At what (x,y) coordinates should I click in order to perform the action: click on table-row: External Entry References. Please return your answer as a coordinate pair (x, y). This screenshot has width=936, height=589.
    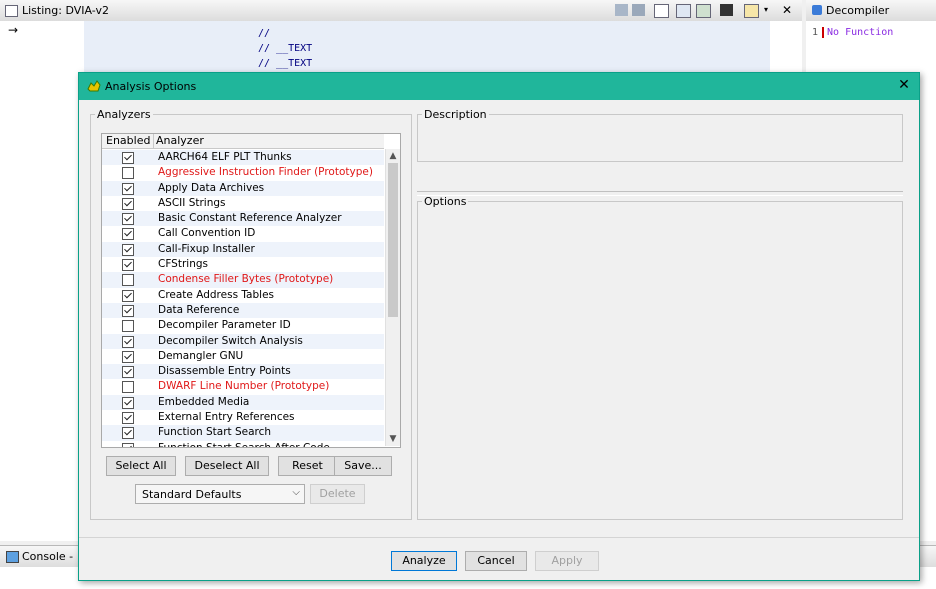
    Looking at the image, I should click on (243, 417).